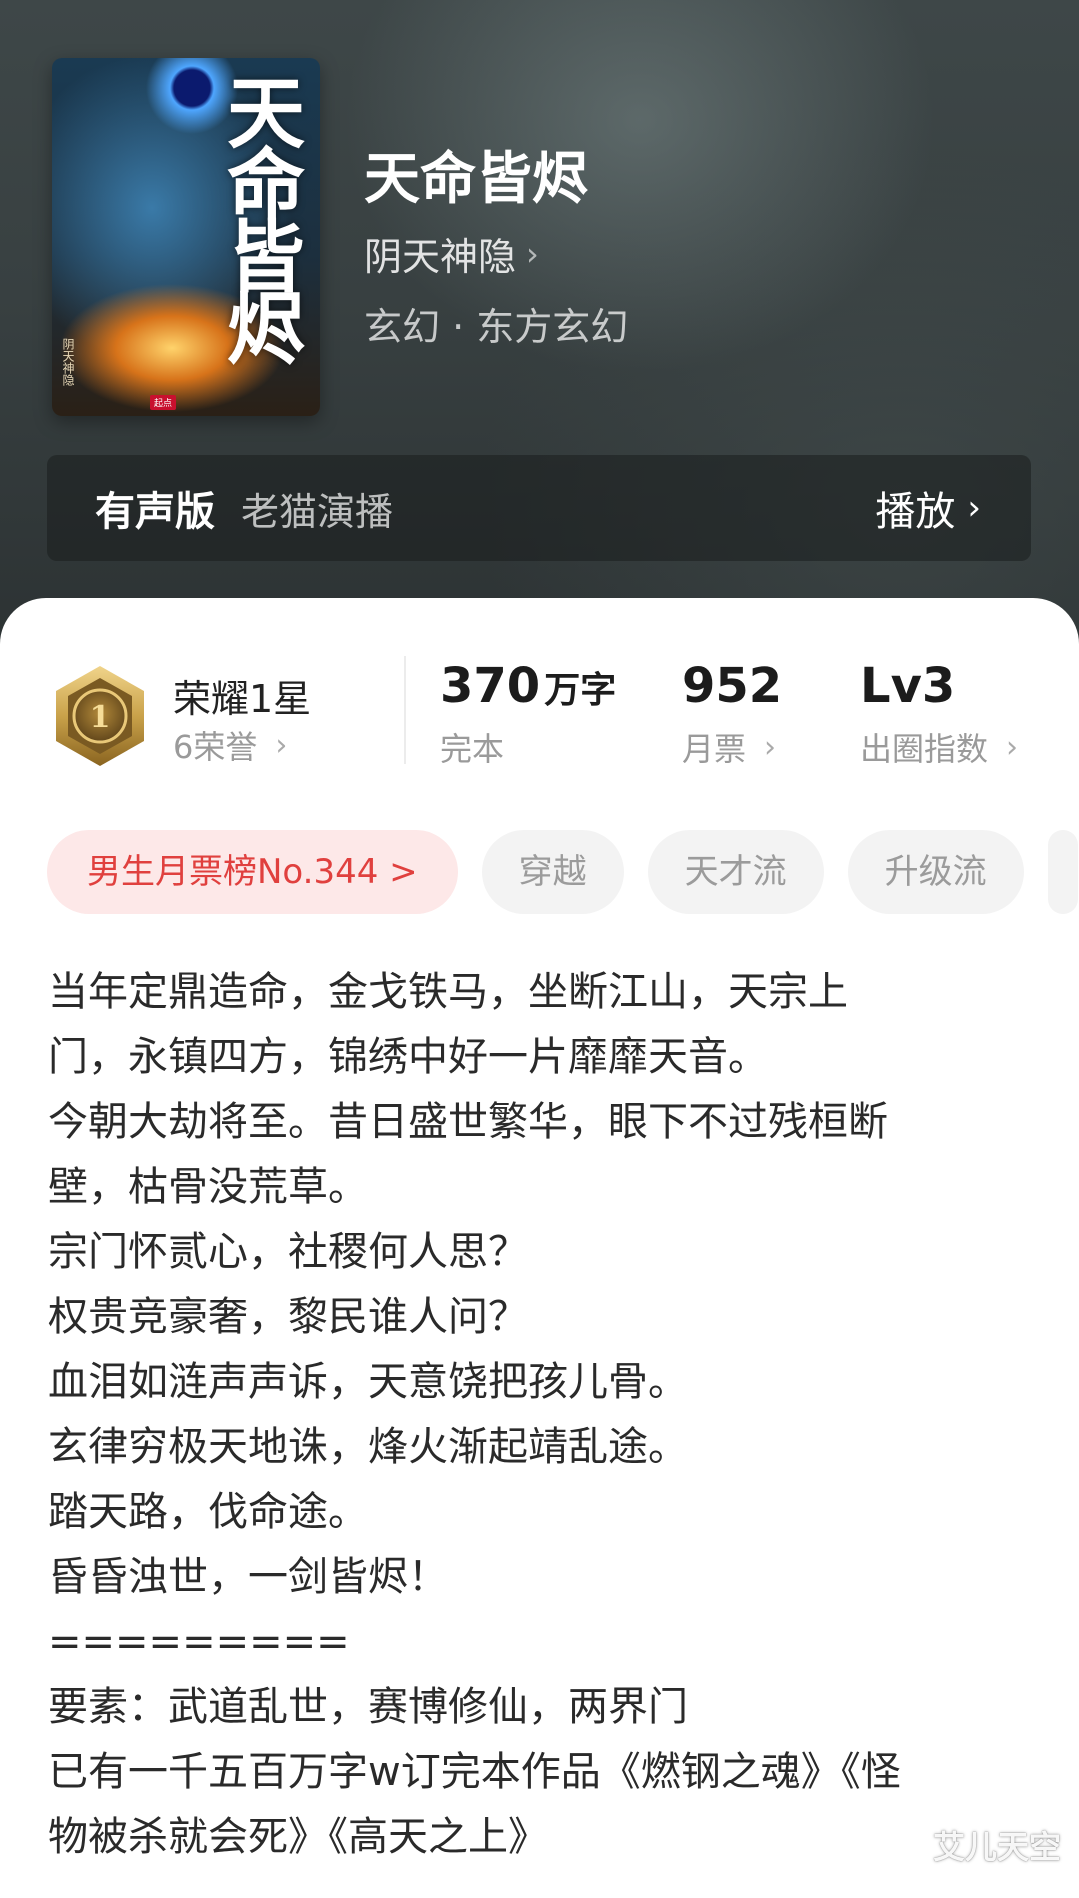 This screenshot has height=1898, width=1079. I want to click on book-genre: 玄幻 · 东方玄幻, so click(496, 323).